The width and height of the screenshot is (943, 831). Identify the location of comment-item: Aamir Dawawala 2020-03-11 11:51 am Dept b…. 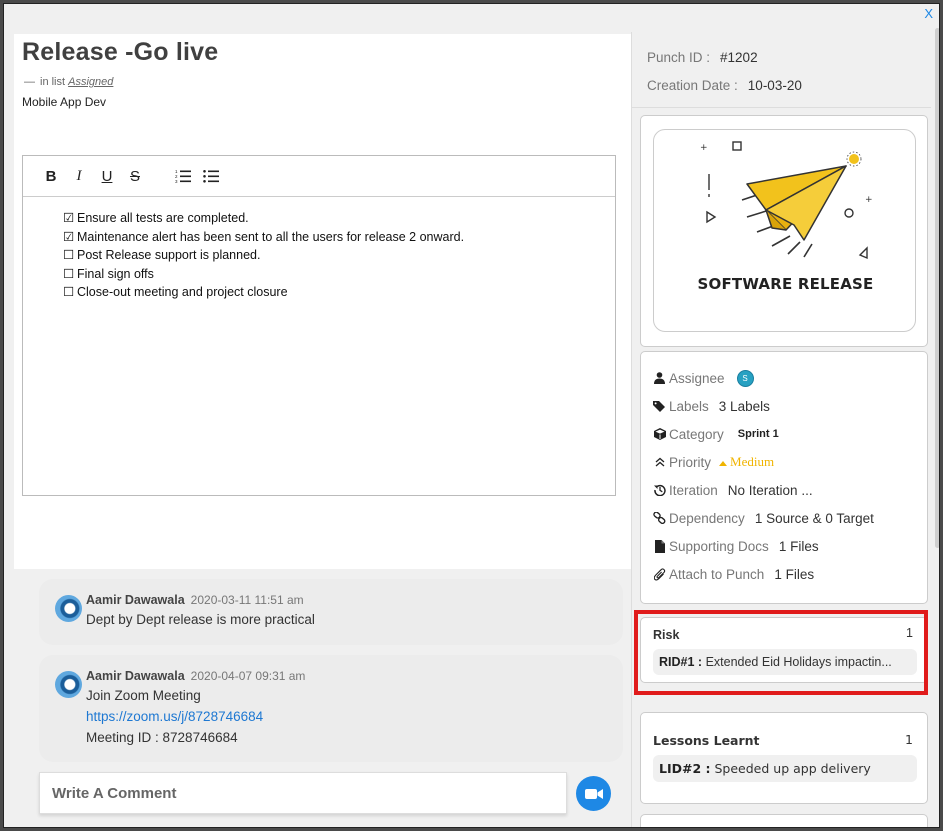
(331, 612).